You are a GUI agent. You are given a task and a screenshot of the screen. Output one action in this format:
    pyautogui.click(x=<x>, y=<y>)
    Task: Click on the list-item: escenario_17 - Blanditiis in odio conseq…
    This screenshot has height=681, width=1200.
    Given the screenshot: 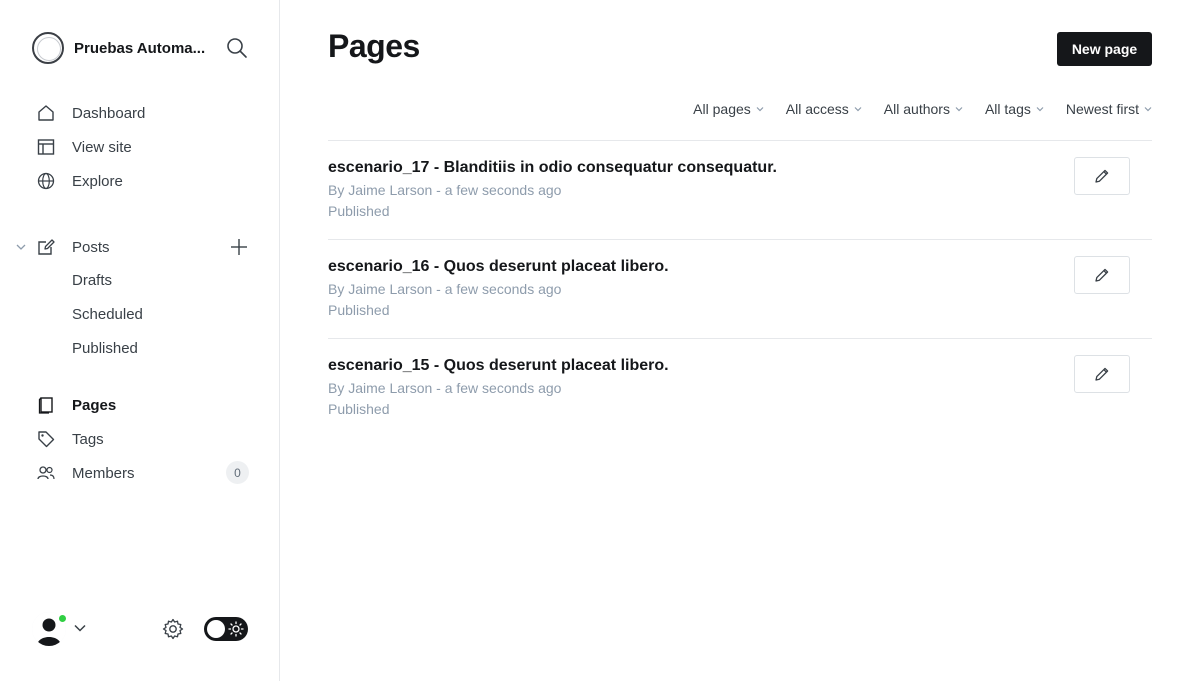 What is the action you would take?
    pyautogui.click(x=740, y=189)
    